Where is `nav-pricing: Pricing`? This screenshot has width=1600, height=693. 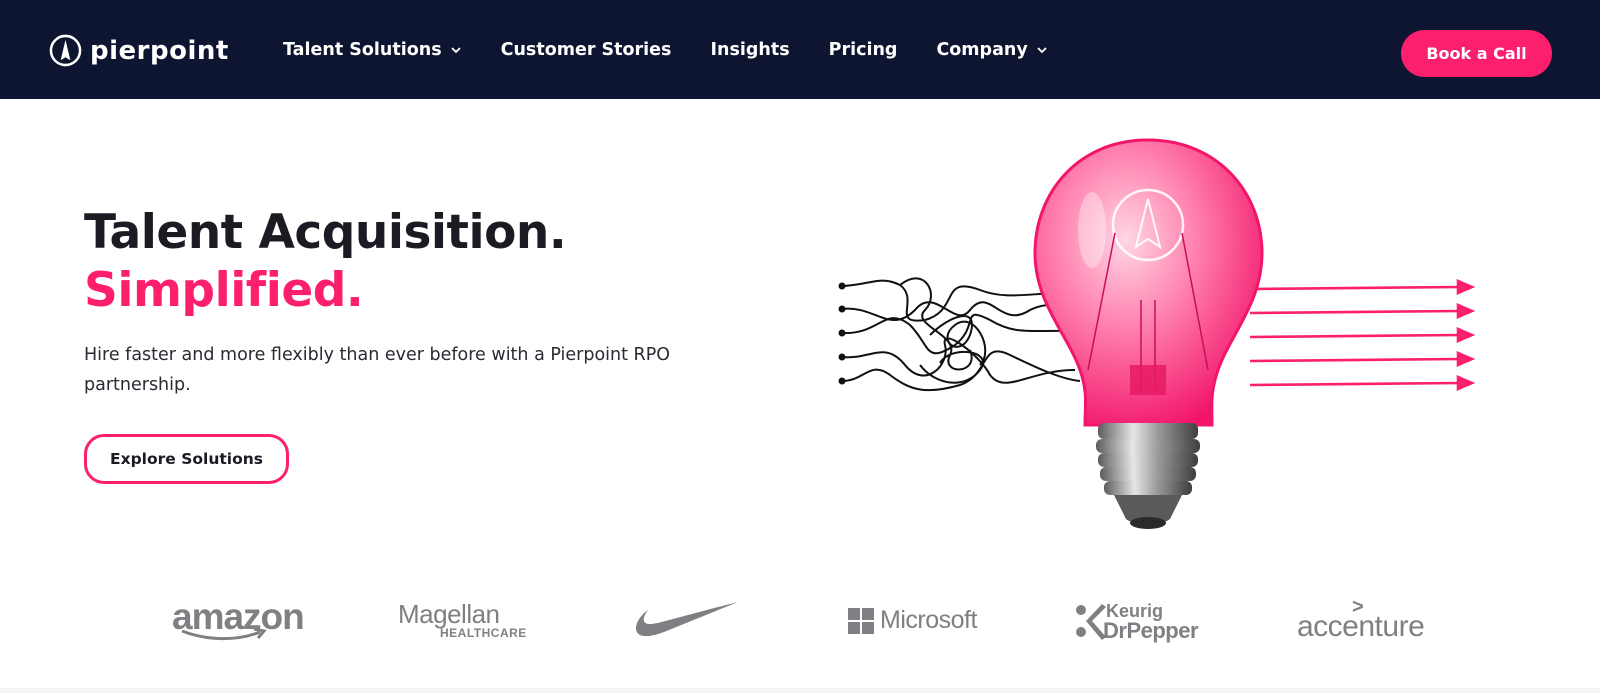 nav-pricing: Pricing is located at coordinates (863, 50).